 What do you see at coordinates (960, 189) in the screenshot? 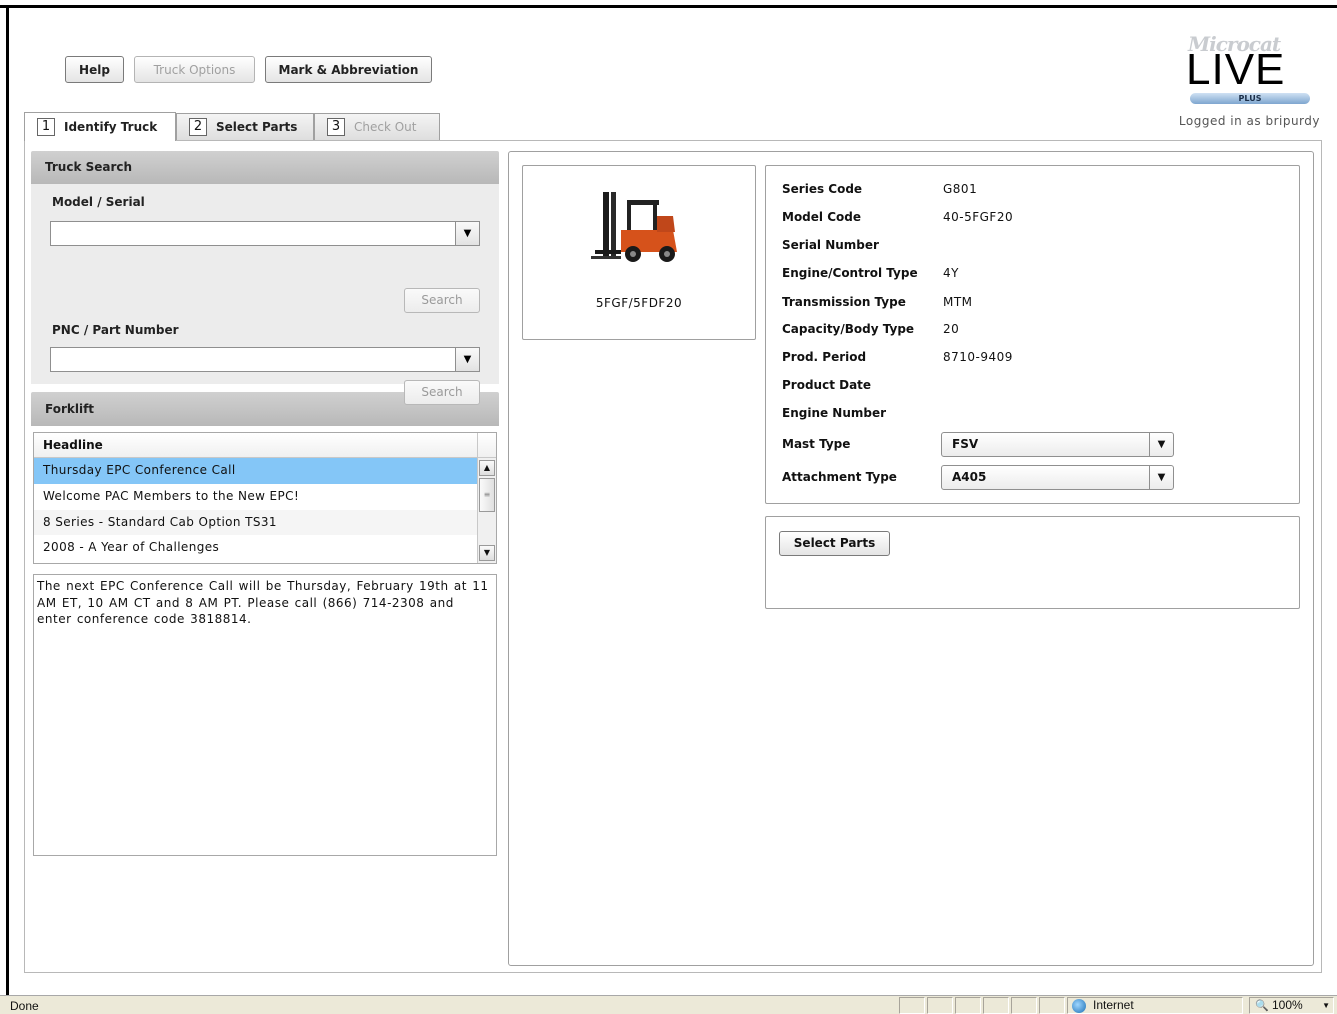
I see `series-code-value: G801` at bounding box center [960, 189].